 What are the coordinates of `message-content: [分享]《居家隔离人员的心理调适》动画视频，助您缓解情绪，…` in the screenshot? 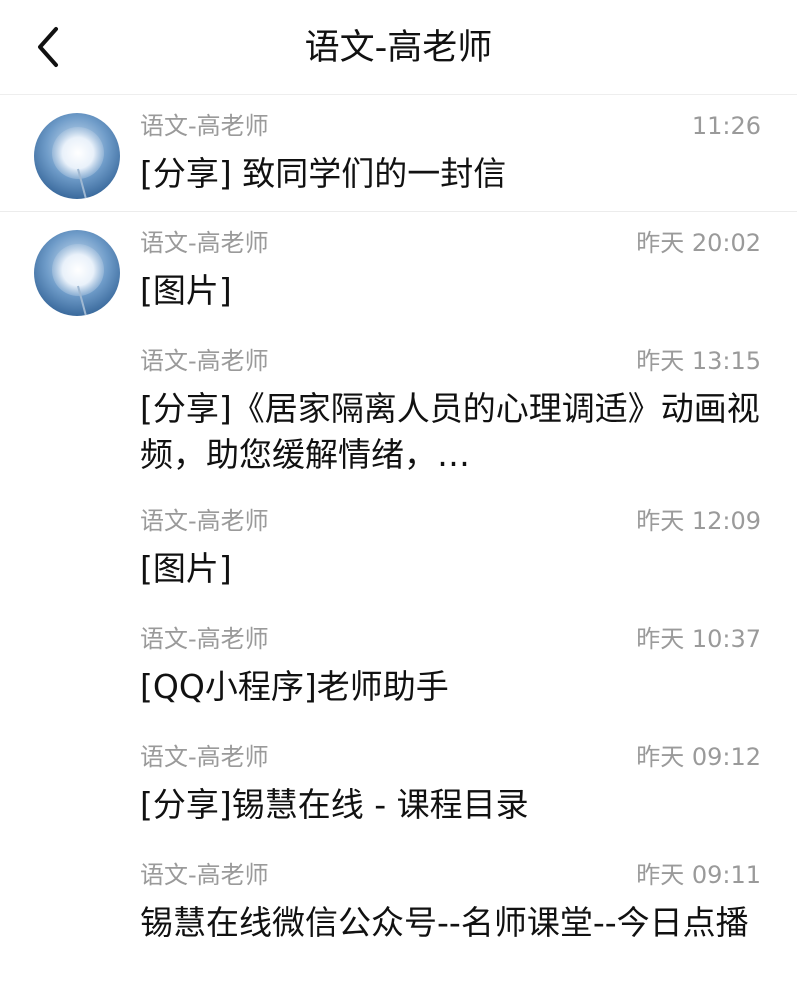 It's located at (450, 431).